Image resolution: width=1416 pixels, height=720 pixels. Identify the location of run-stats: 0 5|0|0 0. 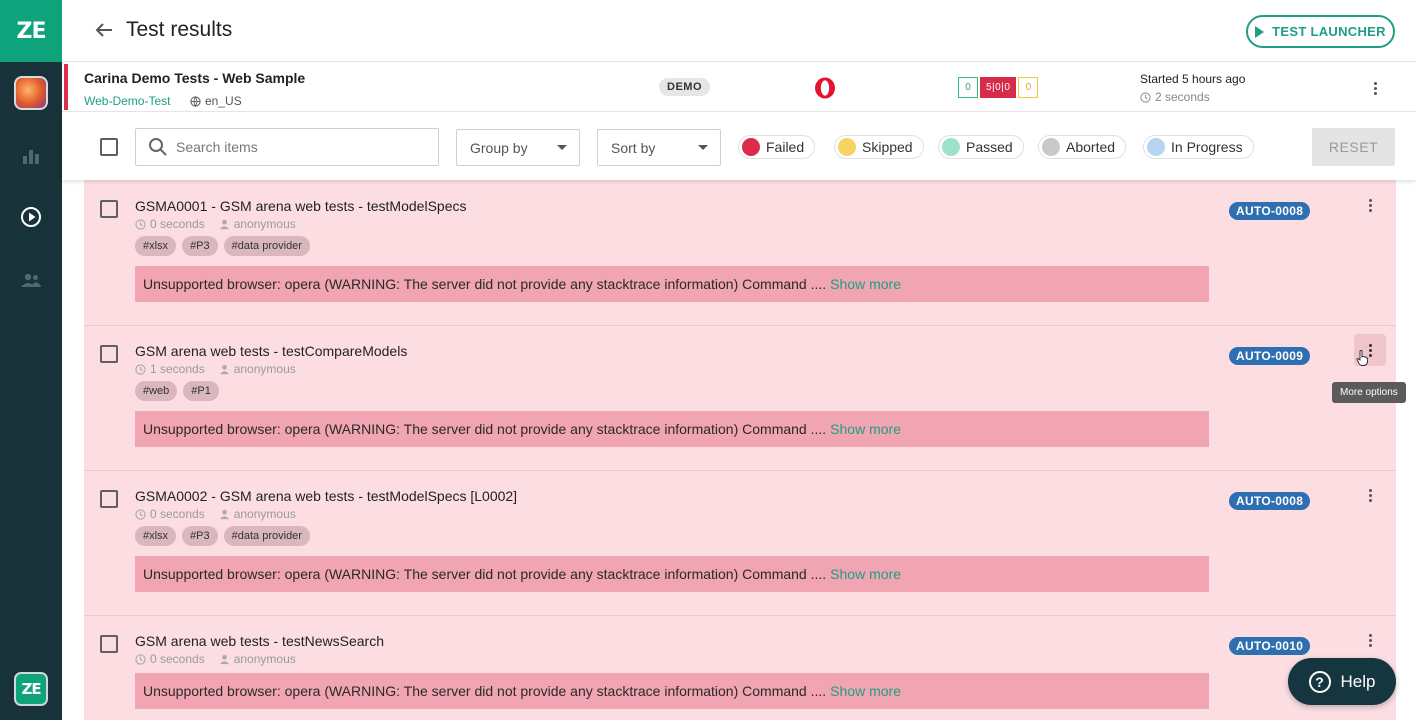
(998, 87).